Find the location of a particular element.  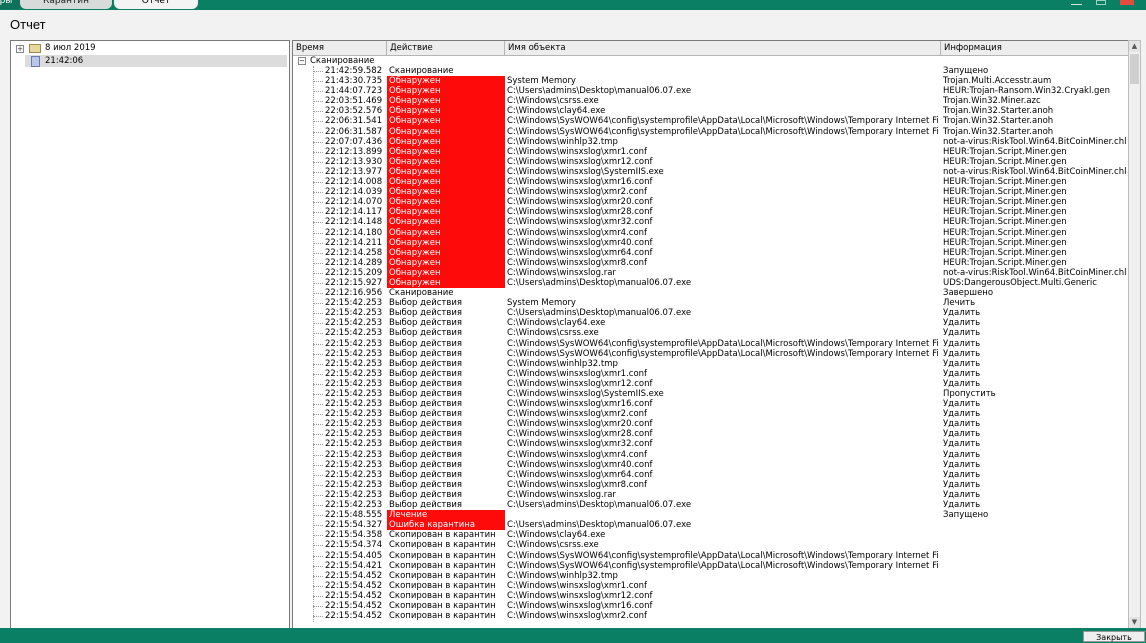

tab-strip: ры Карантин Отчет is located at coordinates (573, 5).